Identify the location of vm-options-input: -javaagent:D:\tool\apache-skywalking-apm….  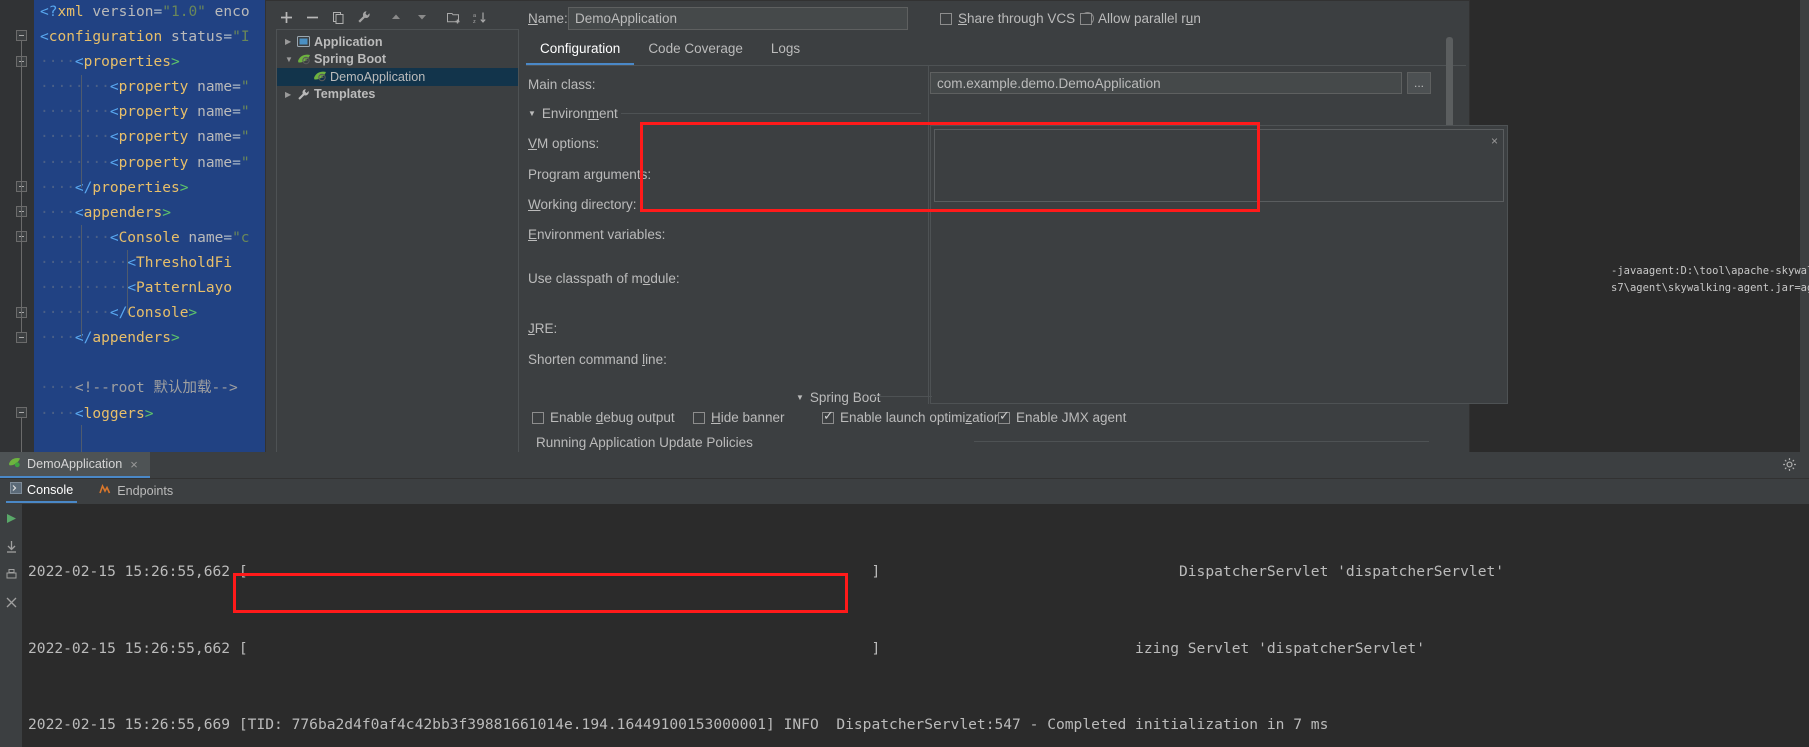
(1371, 211).